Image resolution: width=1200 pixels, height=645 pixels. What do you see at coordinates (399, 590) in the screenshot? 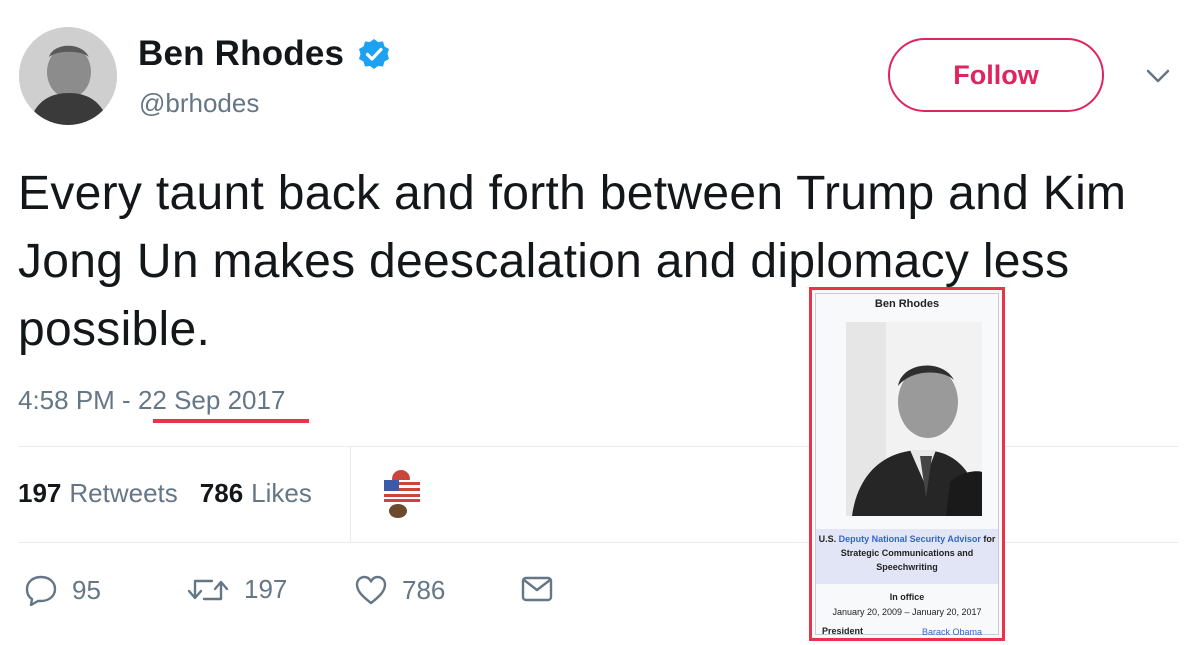
I see `like-button: 786` at bounding box center [399, 590].